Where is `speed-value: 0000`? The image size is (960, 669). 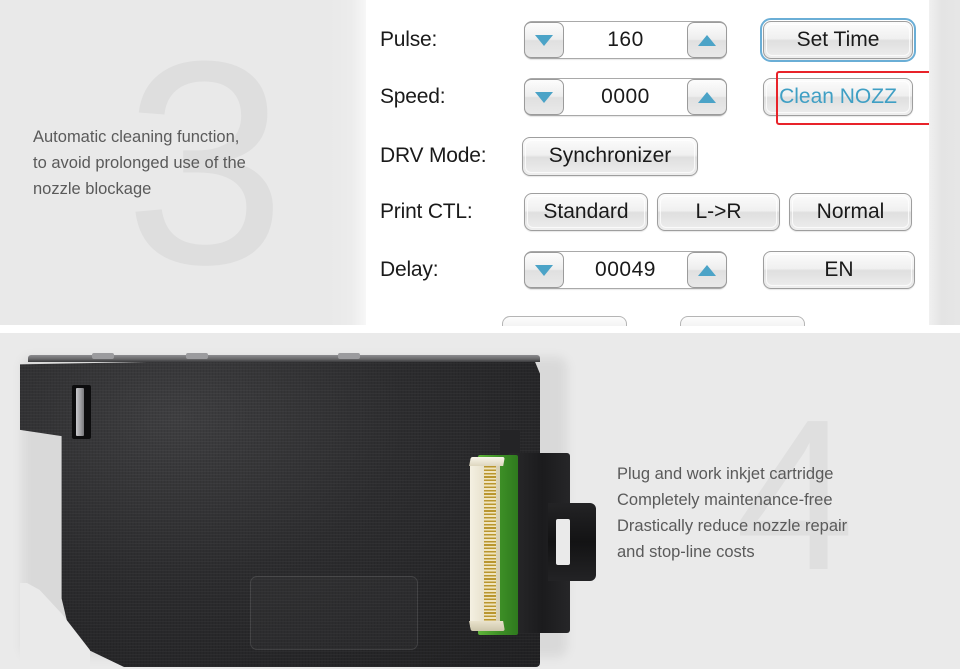 speed-value: 0000 is located at coordinates (625, 96).